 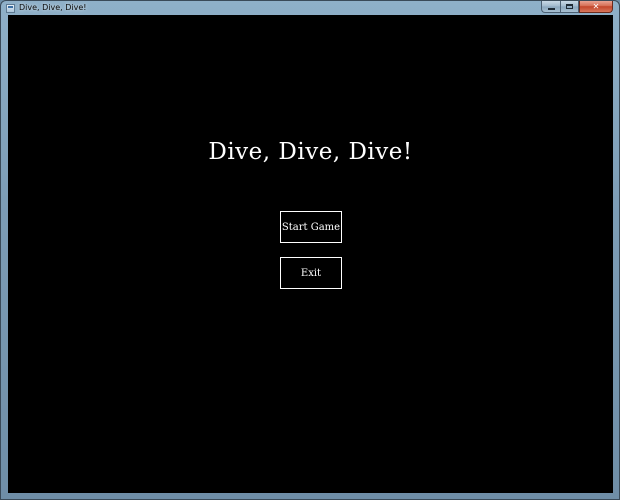 What do you see at coordinates (310, 8) in the screenshot?
I see `window-titlebar: Dive, Dive, Dive! ✕` at bounding box center [310, 8].